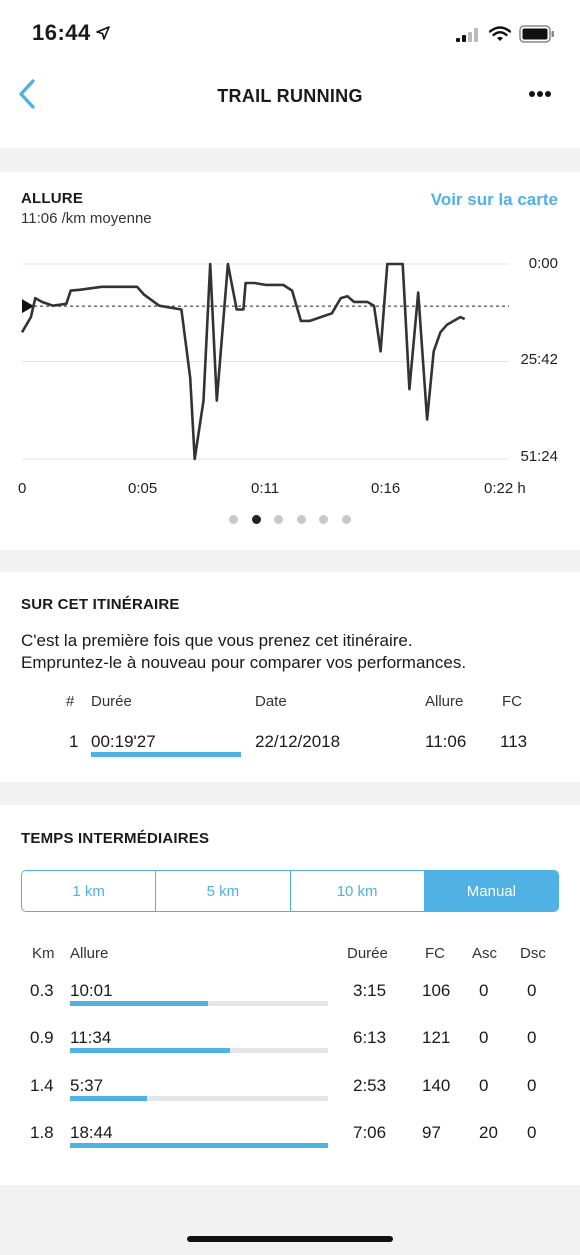  What do you see at coordinates (467, 35) in the screenshot?
I see `cellular-signal-icon` at bounding box center [467, 35].